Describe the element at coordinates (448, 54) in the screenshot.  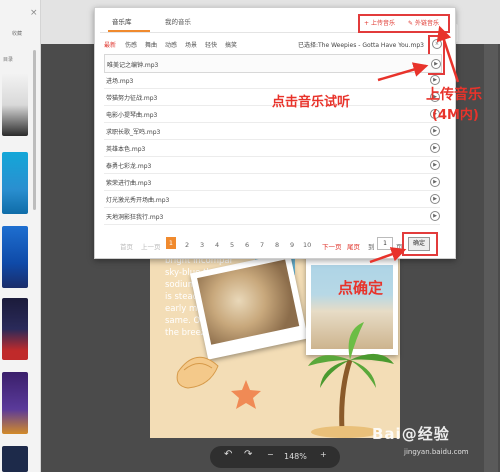
I see `arrow-to-upload` at that location.